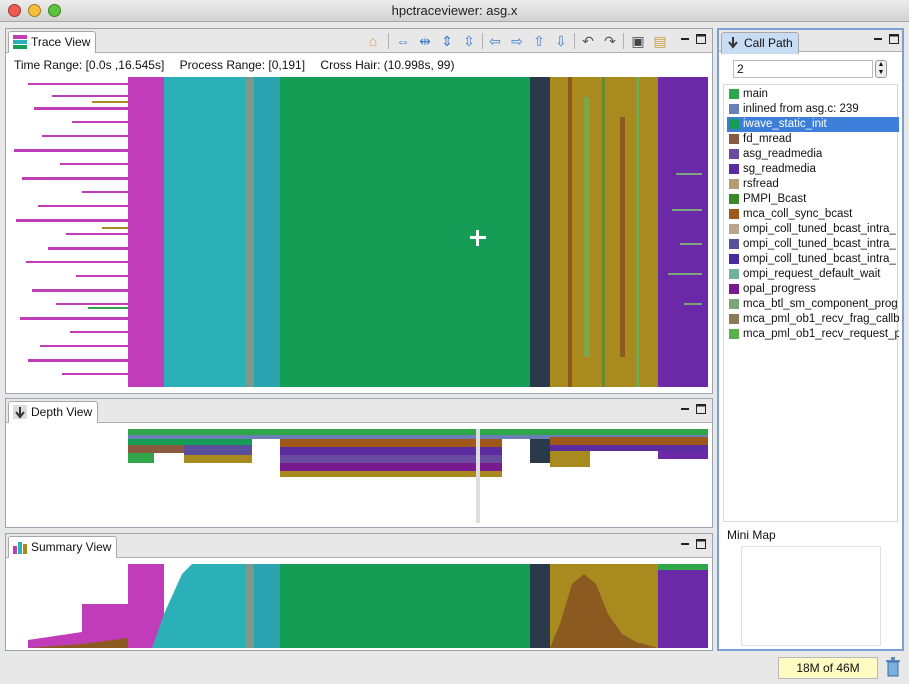 This screenshot has height=684, width=909. What do you see at coordinates (821, 319) in the screenshot?
I see `call-path-item-label: mca_pml_ob1_recv_frag_callb` at bounding box center [821, 319].